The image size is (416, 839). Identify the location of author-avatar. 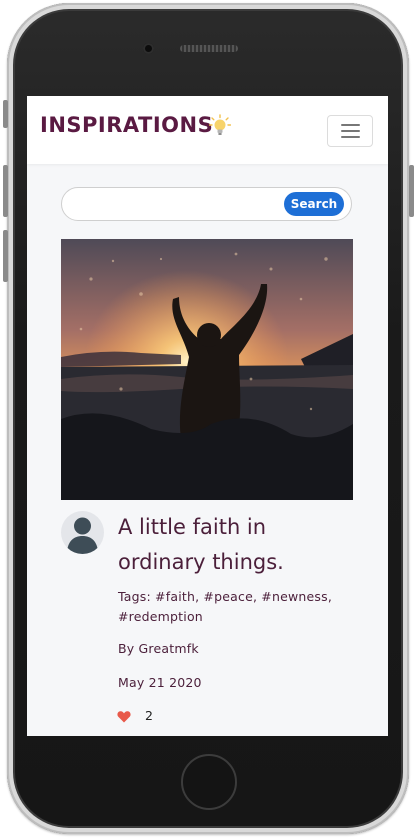
(82, 532).